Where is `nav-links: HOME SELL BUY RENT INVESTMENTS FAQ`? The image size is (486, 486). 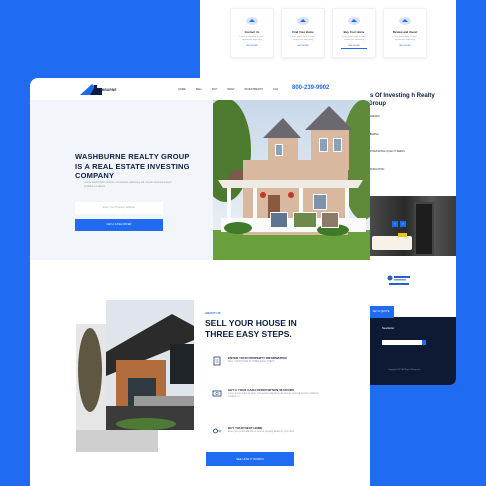
nav-links: HOME SELL BUY RENT INVESTMENTS FAQ is located at coordinates (228, 89).